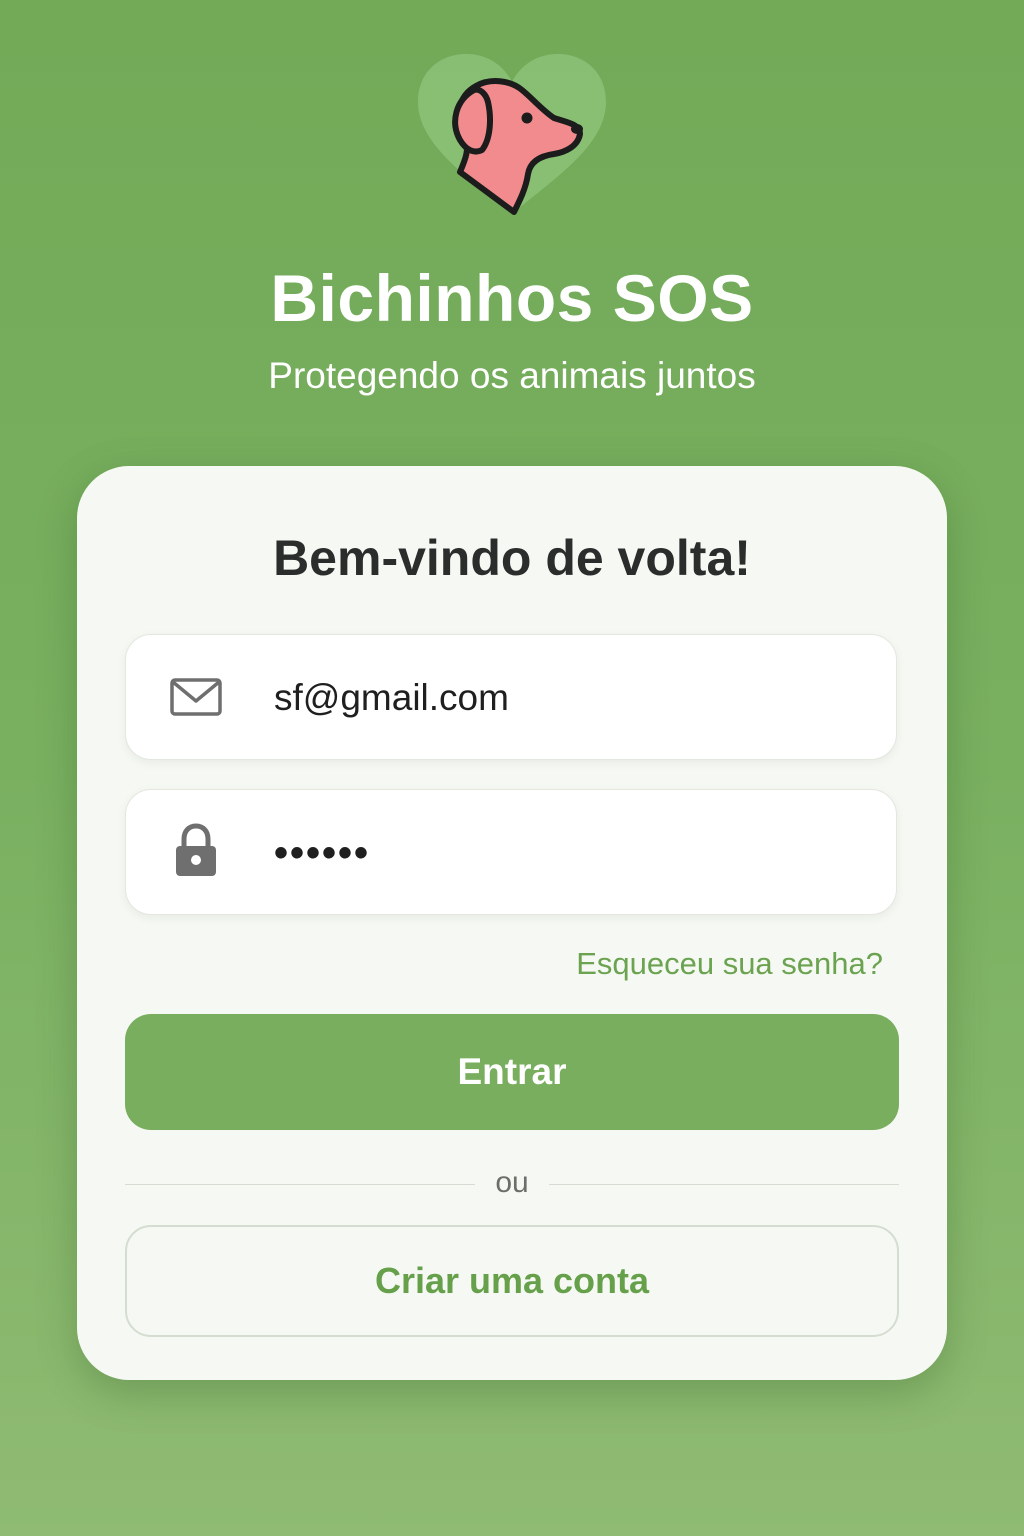 This screenshot has height=1536, width=1024. Describe the element at coordinates (527, 118) in the screenshot. I see `dog-eye` at that location.